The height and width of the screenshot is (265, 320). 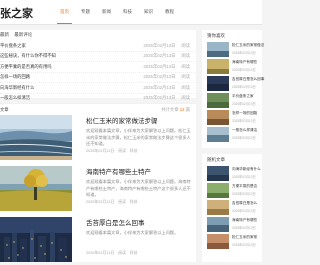 What do you see at coordinates (26, 67) in the screenshot?
I see `list-item-title: 方便平乘的是否真的有用吗` at bounding box center [26, 67].